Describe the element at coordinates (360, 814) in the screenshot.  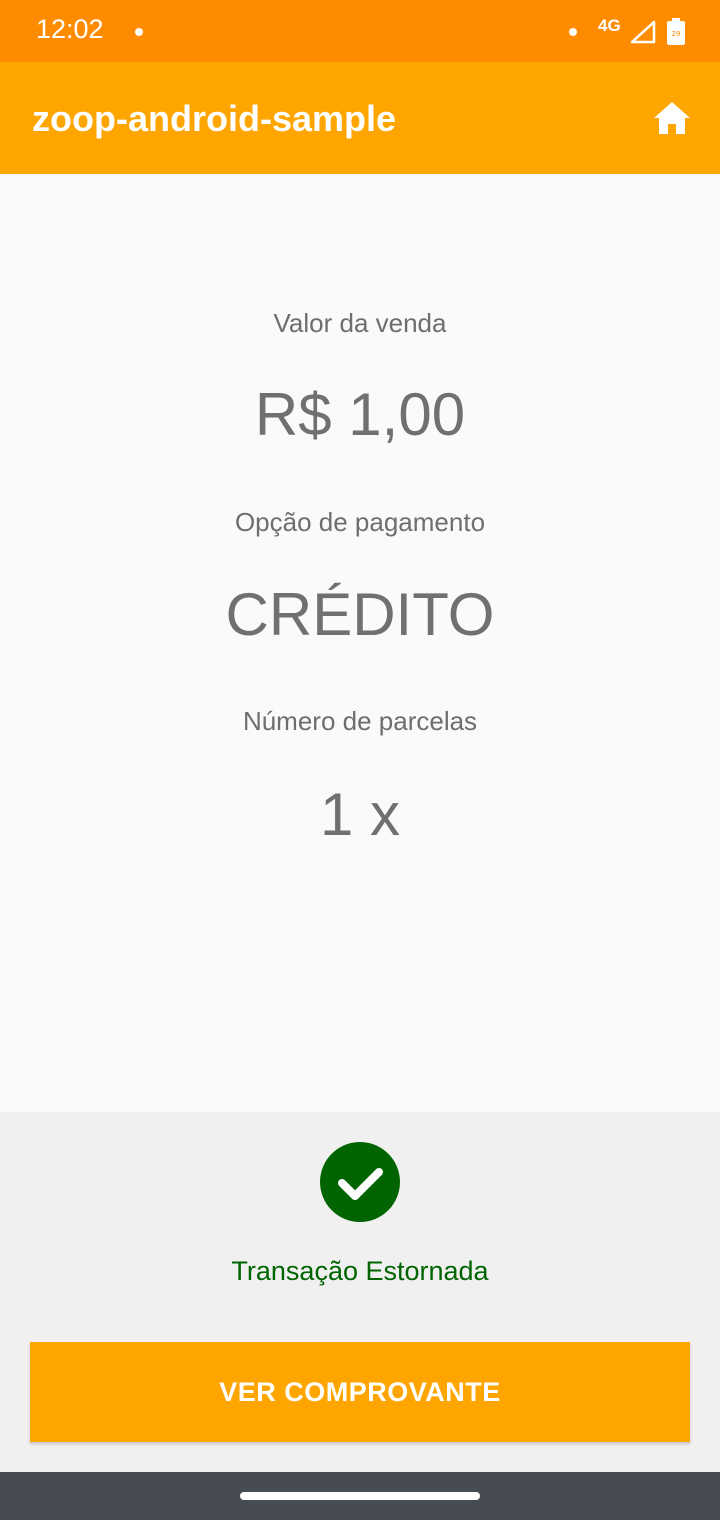
I see `installments-value: 1 x` at that location.